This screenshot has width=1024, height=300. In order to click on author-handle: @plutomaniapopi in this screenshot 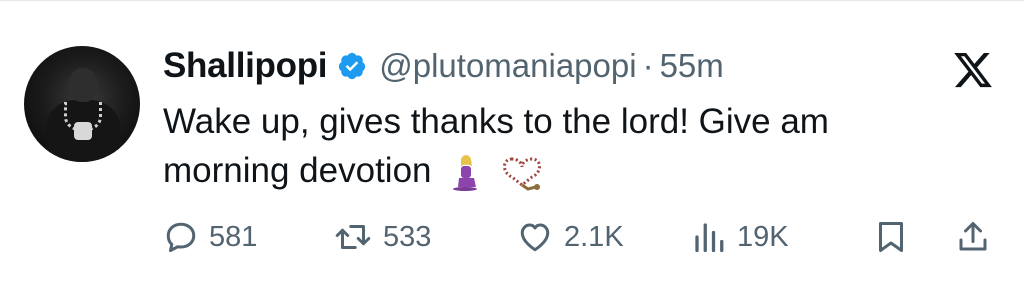, I will do `click(507, 66)`.